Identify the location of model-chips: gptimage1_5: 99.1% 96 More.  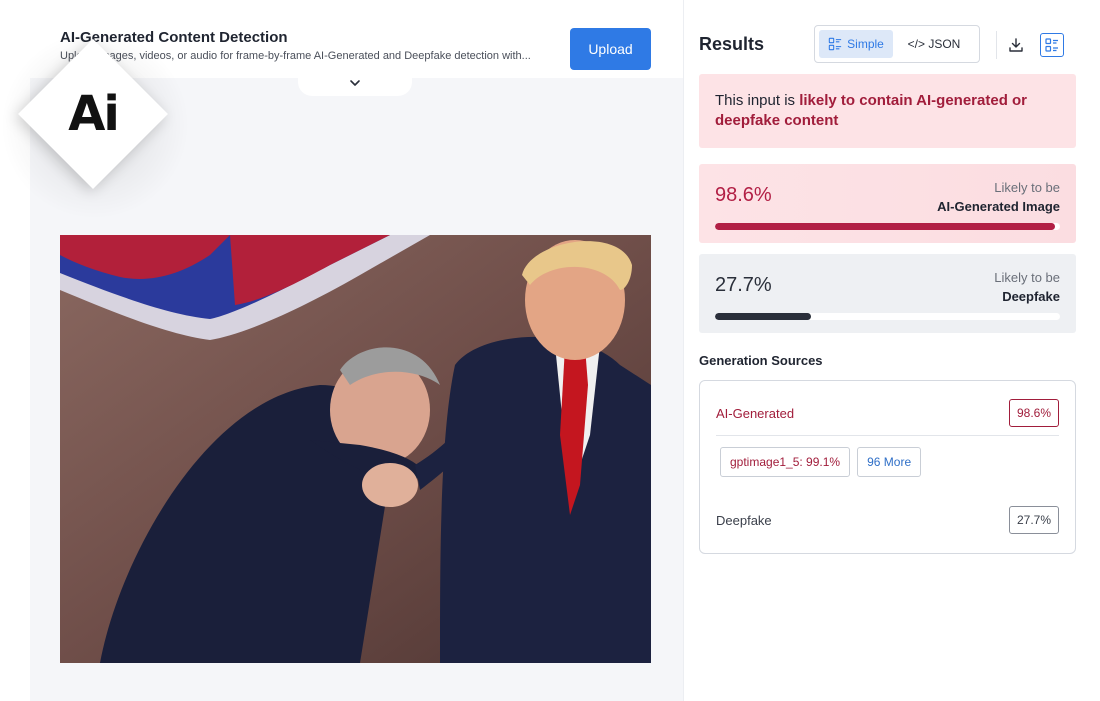
(821, 462).